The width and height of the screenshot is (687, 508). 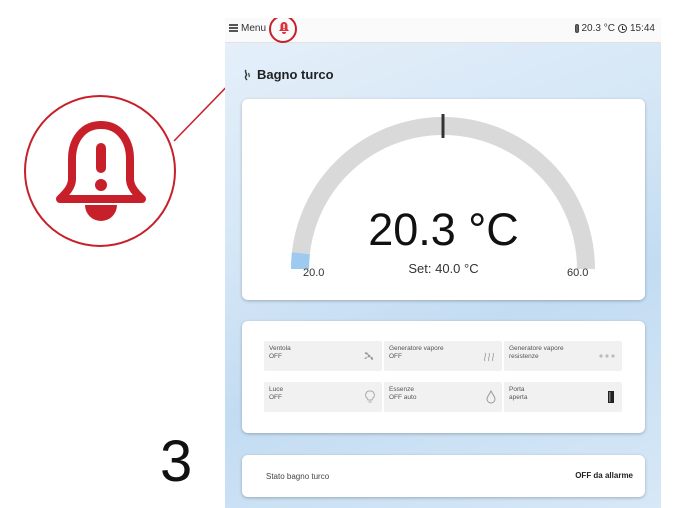 What do you see at coordinates (295, 74) in the screenshot?
I see `page-title: Bagno turco` at bounding box center [295, 74].